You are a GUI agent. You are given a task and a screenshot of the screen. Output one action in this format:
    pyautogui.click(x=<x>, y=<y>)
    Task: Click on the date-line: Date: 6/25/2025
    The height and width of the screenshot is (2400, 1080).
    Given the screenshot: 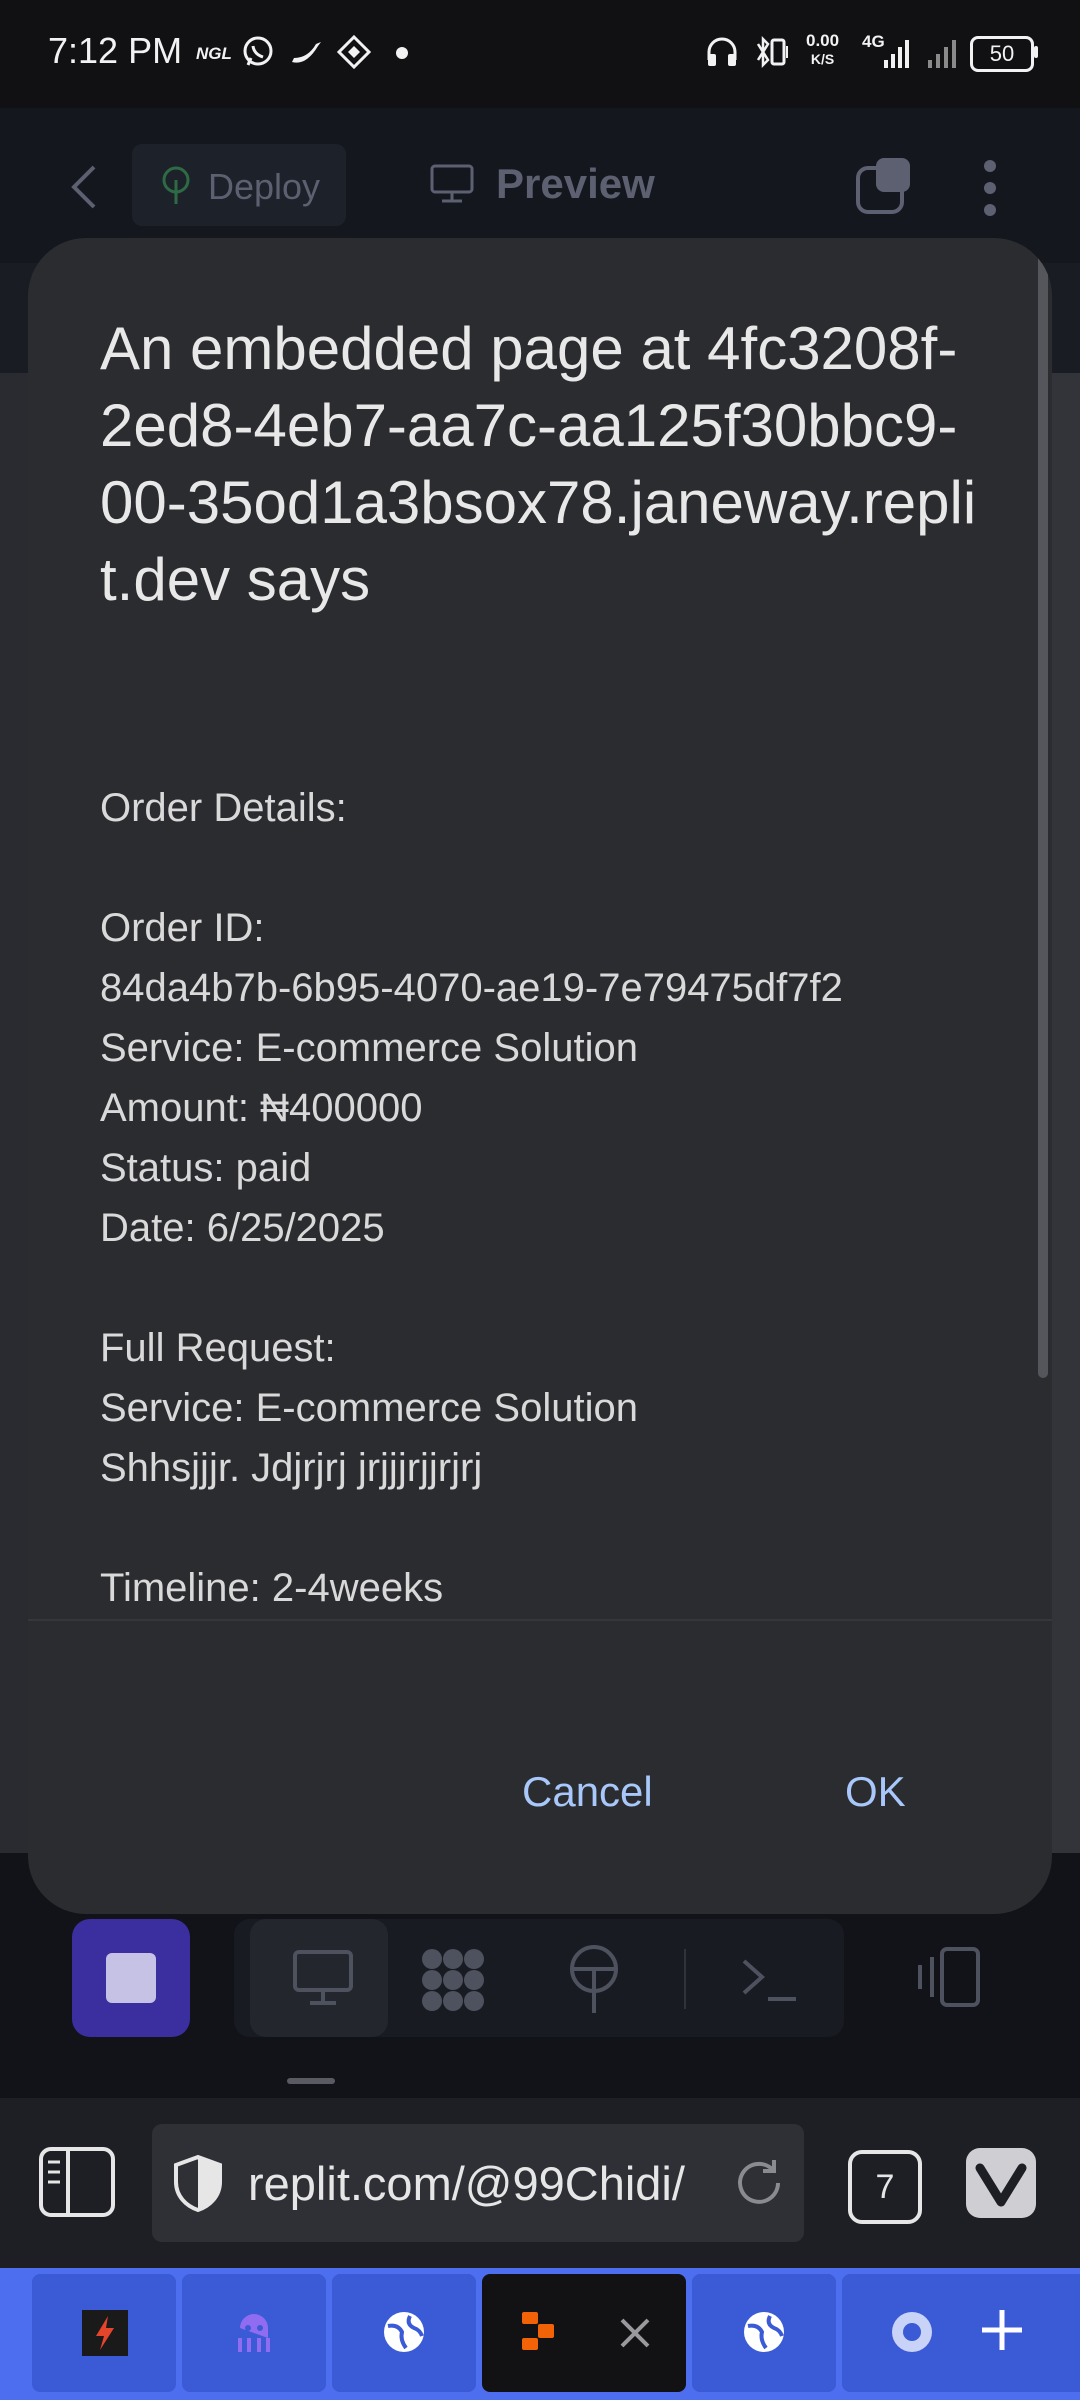 What is the action you would take?
    pyautogui.click(x=242, y=1228)
    